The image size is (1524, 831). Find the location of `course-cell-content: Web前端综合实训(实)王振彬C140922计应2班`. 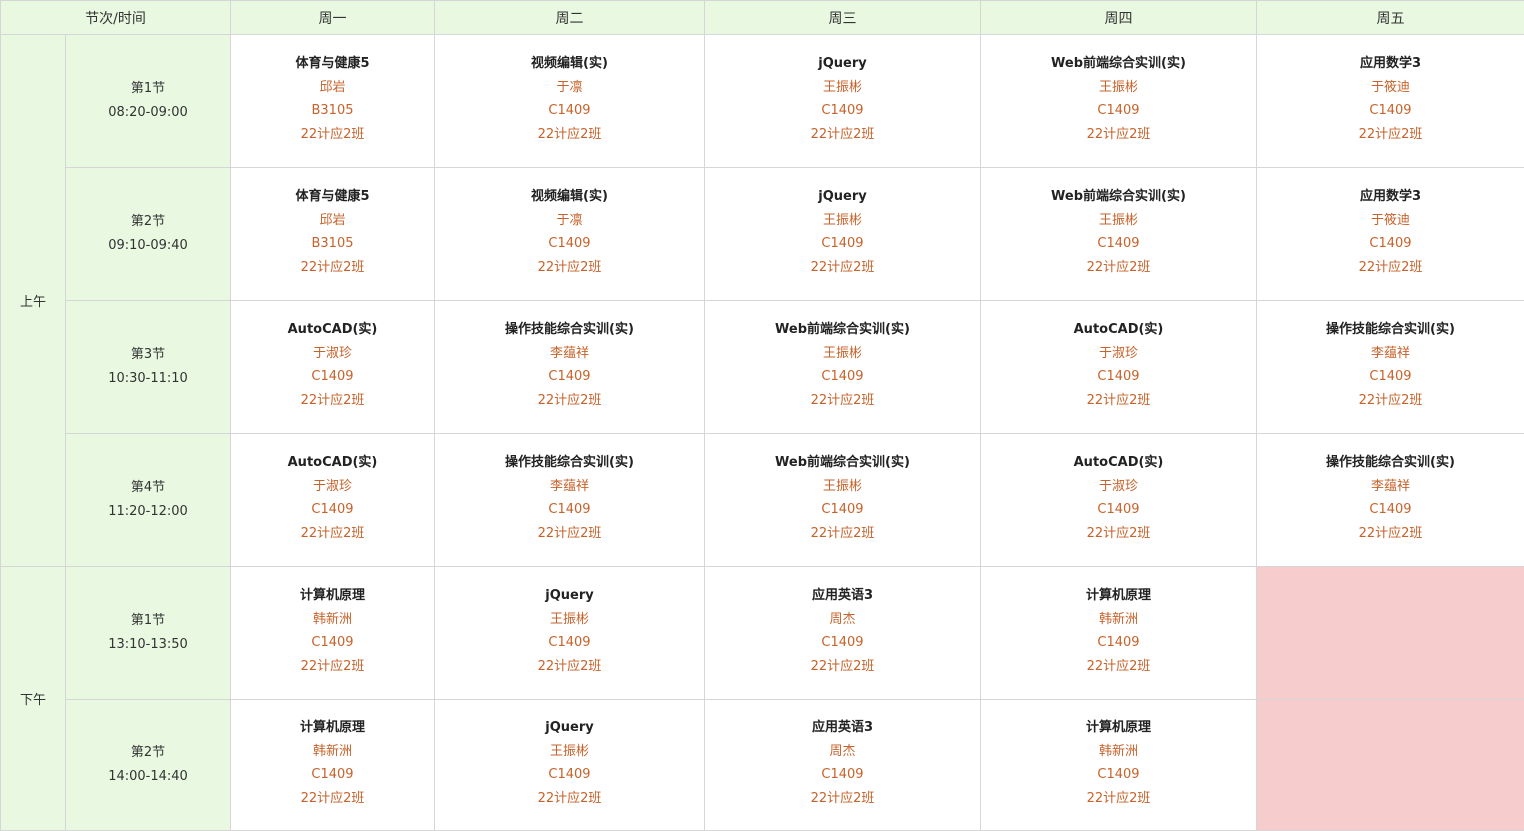

course-cell-content: Web前端综合实训(实)王振彬C140922计应2班 is located at coordinates (1118, 99).